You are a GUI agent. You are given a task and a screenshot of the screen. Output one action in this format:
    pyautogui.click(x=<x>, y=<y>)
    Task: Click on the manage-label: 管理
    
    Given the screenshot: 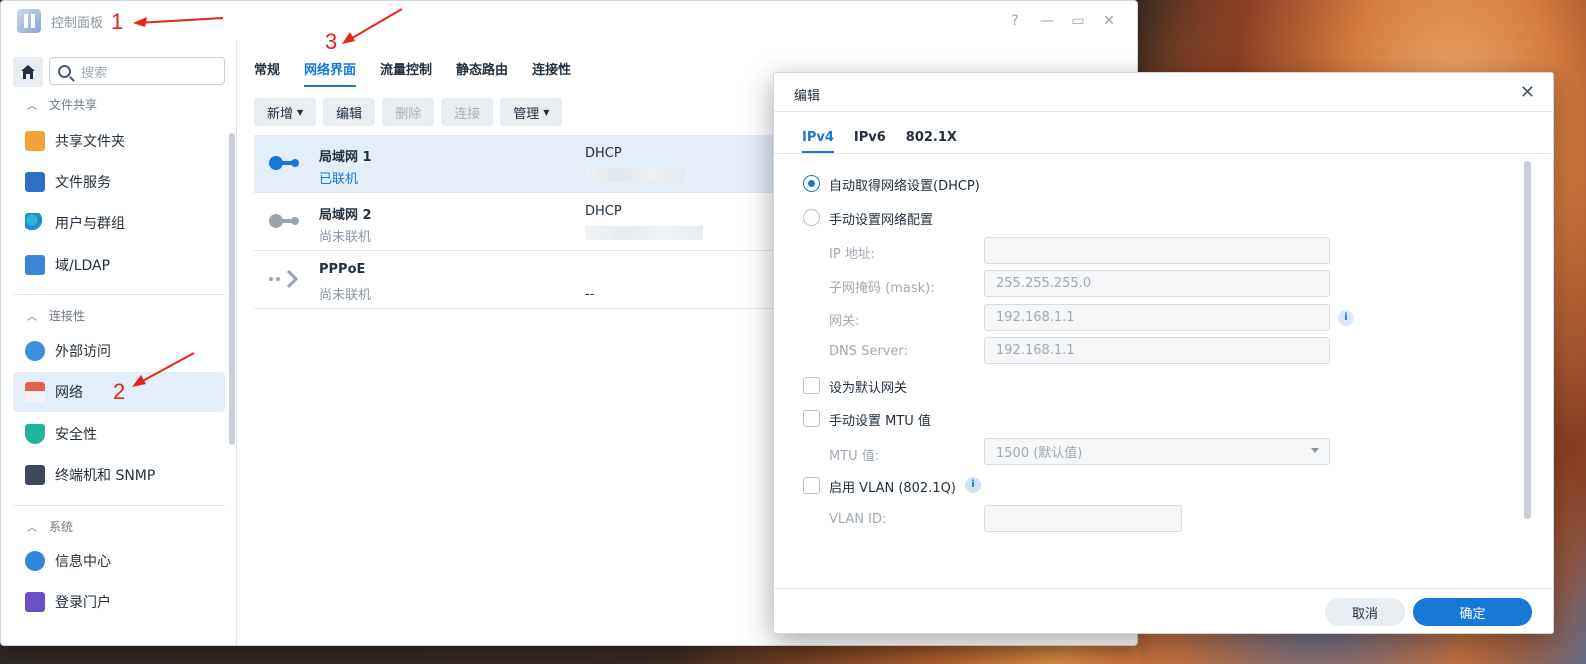 What is the action you would take?
    pyautogui.click(x=526, y=114)
    